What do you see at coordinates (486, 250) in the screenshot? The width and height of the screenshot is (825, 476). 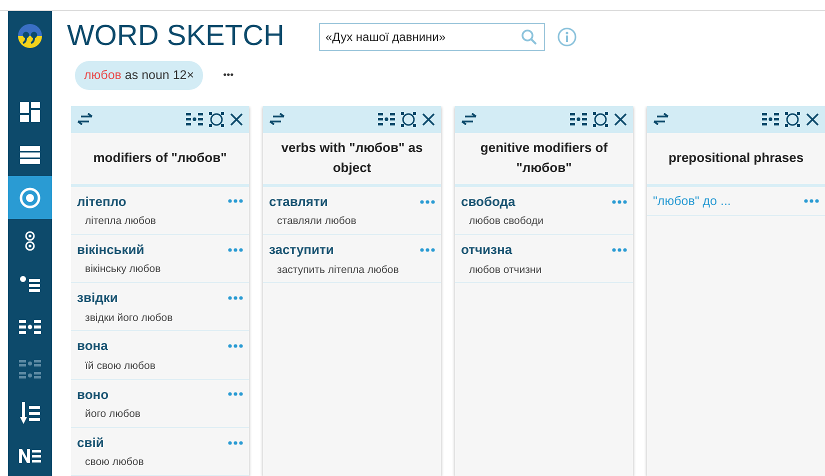 I see `headword: отчизна` at bounding box center [486, 250].